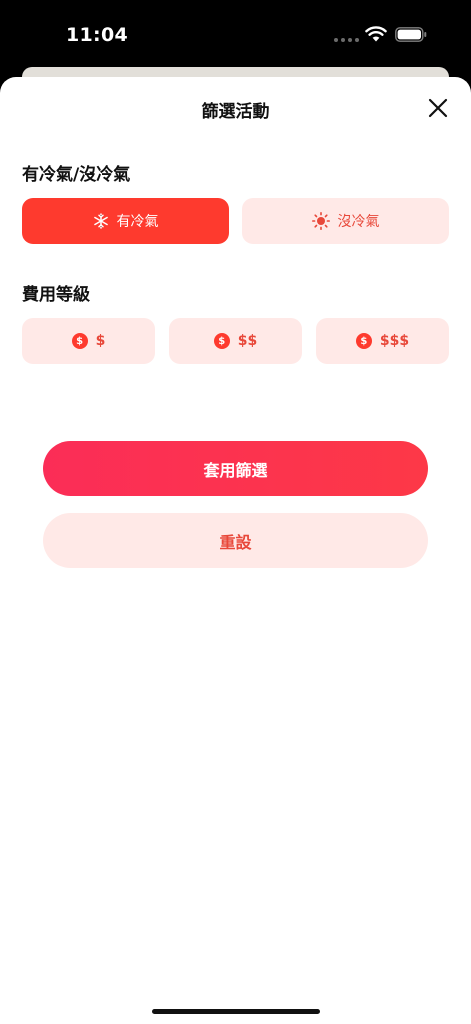 The image size is (471, 1024). Describe the element at coordinates (236, 1011) in the screenshot. I see `home-indicator` at that location.